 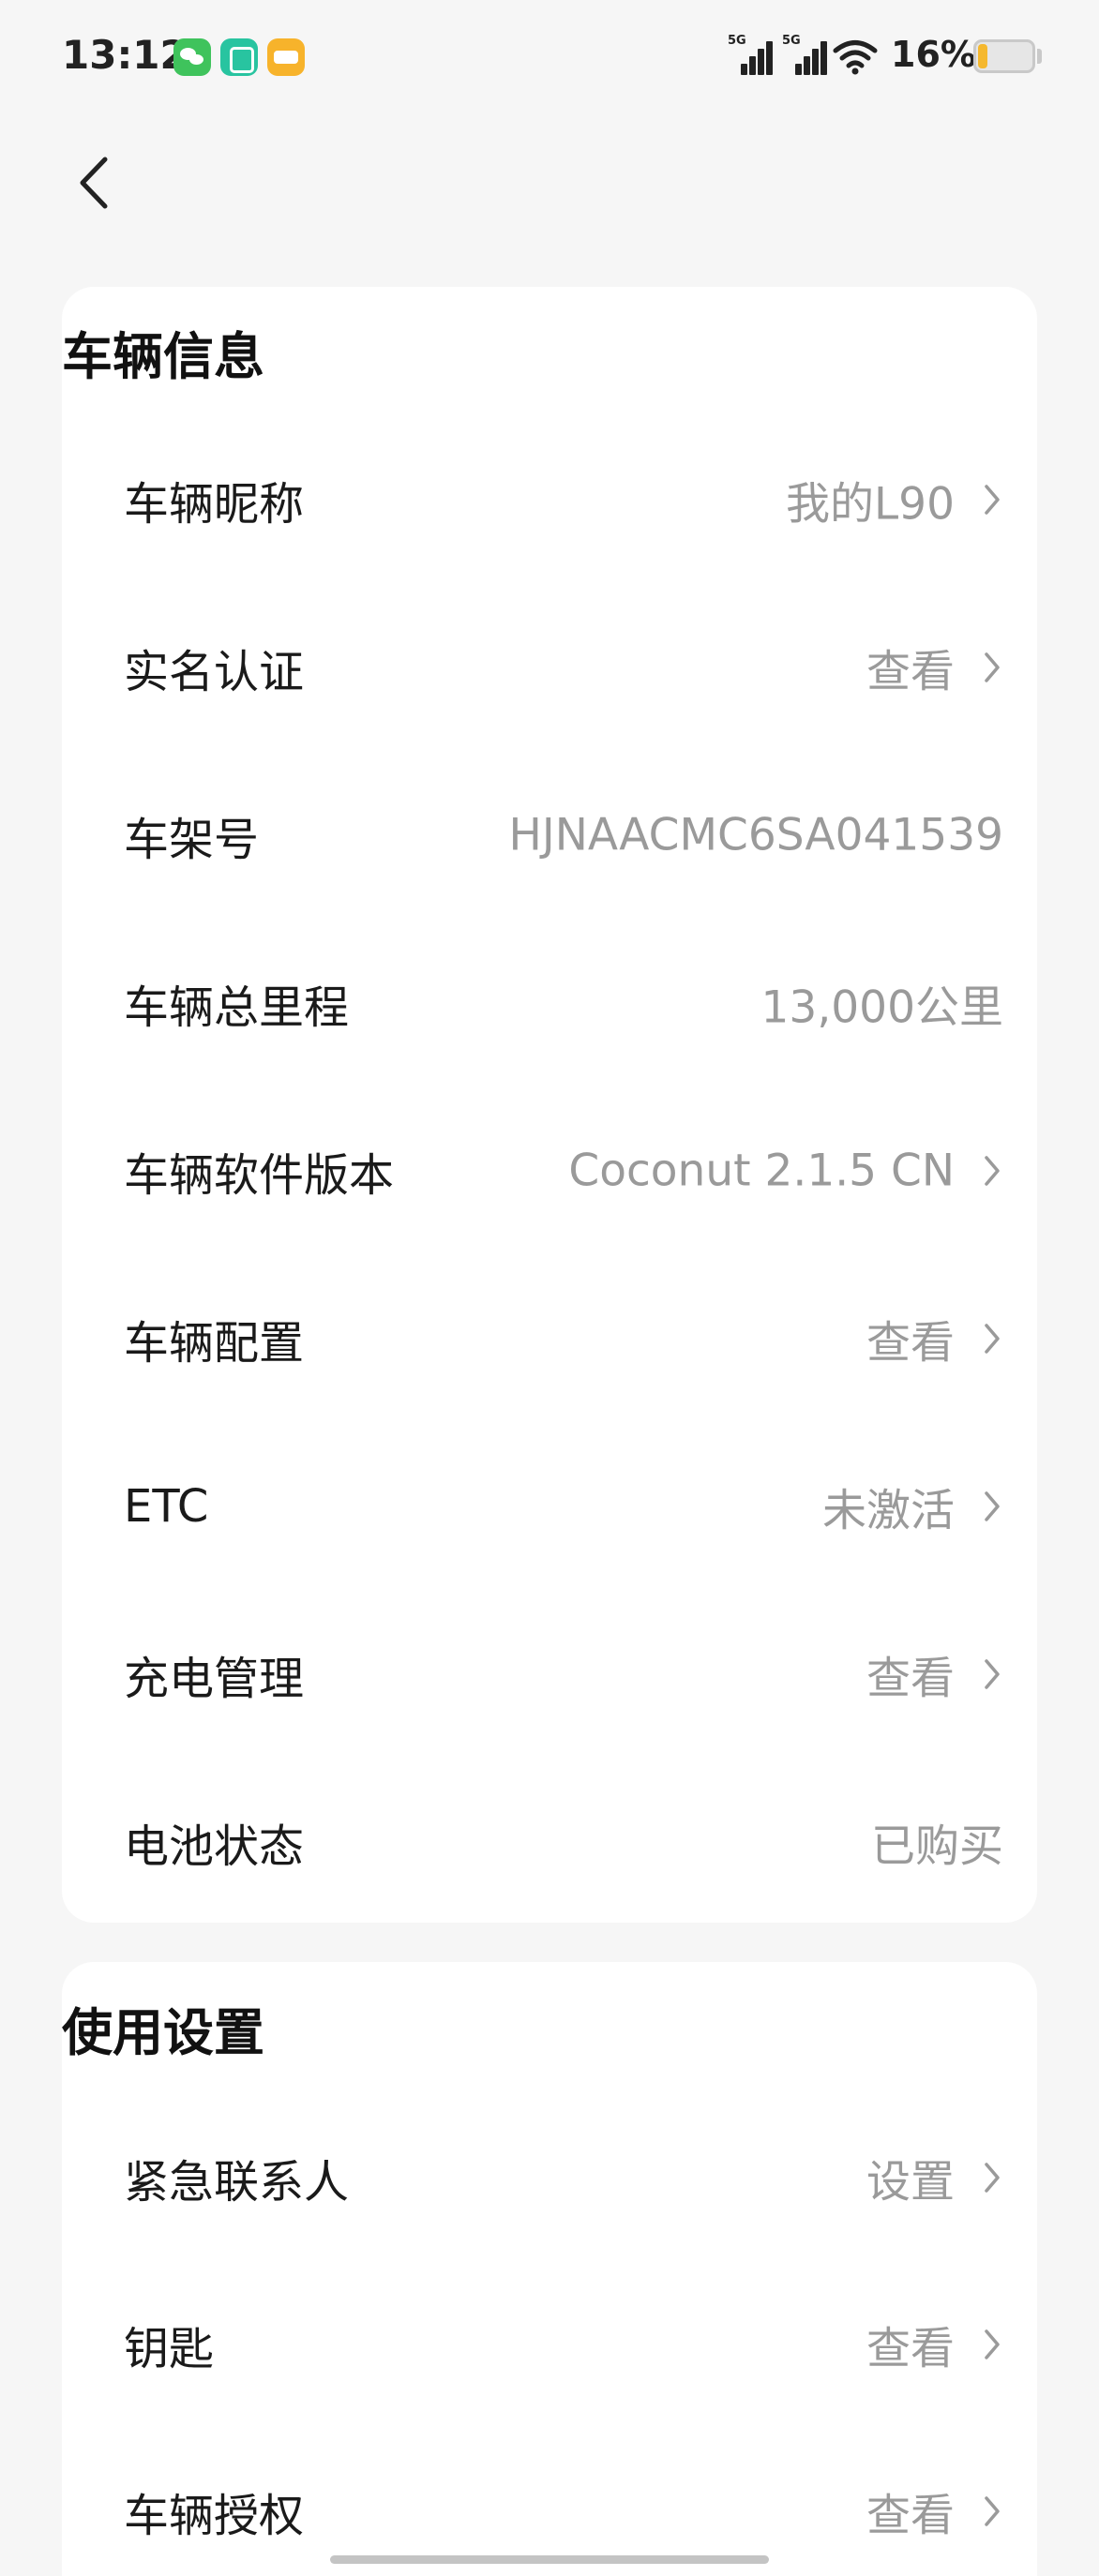 I want to click on vehicle-info-row-value: Coconut 2.1.5 CN, so click(x=761, y=1171).